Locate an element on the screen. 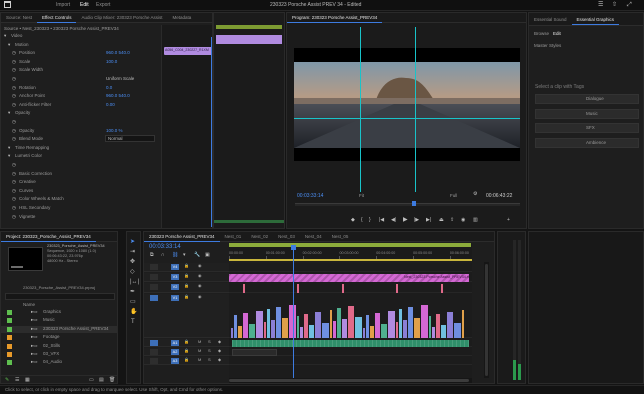  list-view-icon: ☰ is located at coordinates (17, 380).